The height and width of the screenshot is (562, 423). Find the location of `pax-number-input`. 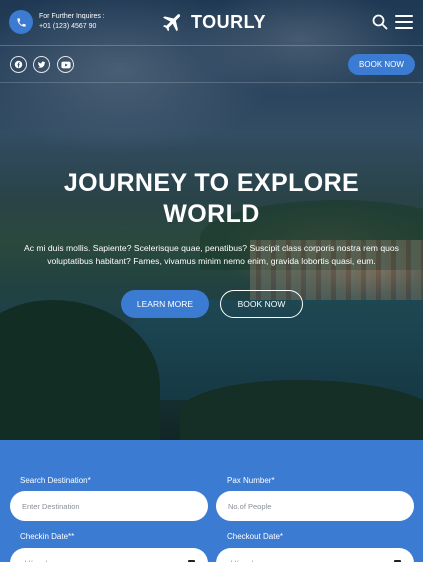

pax-number-input is located at coordinates (315, 506).